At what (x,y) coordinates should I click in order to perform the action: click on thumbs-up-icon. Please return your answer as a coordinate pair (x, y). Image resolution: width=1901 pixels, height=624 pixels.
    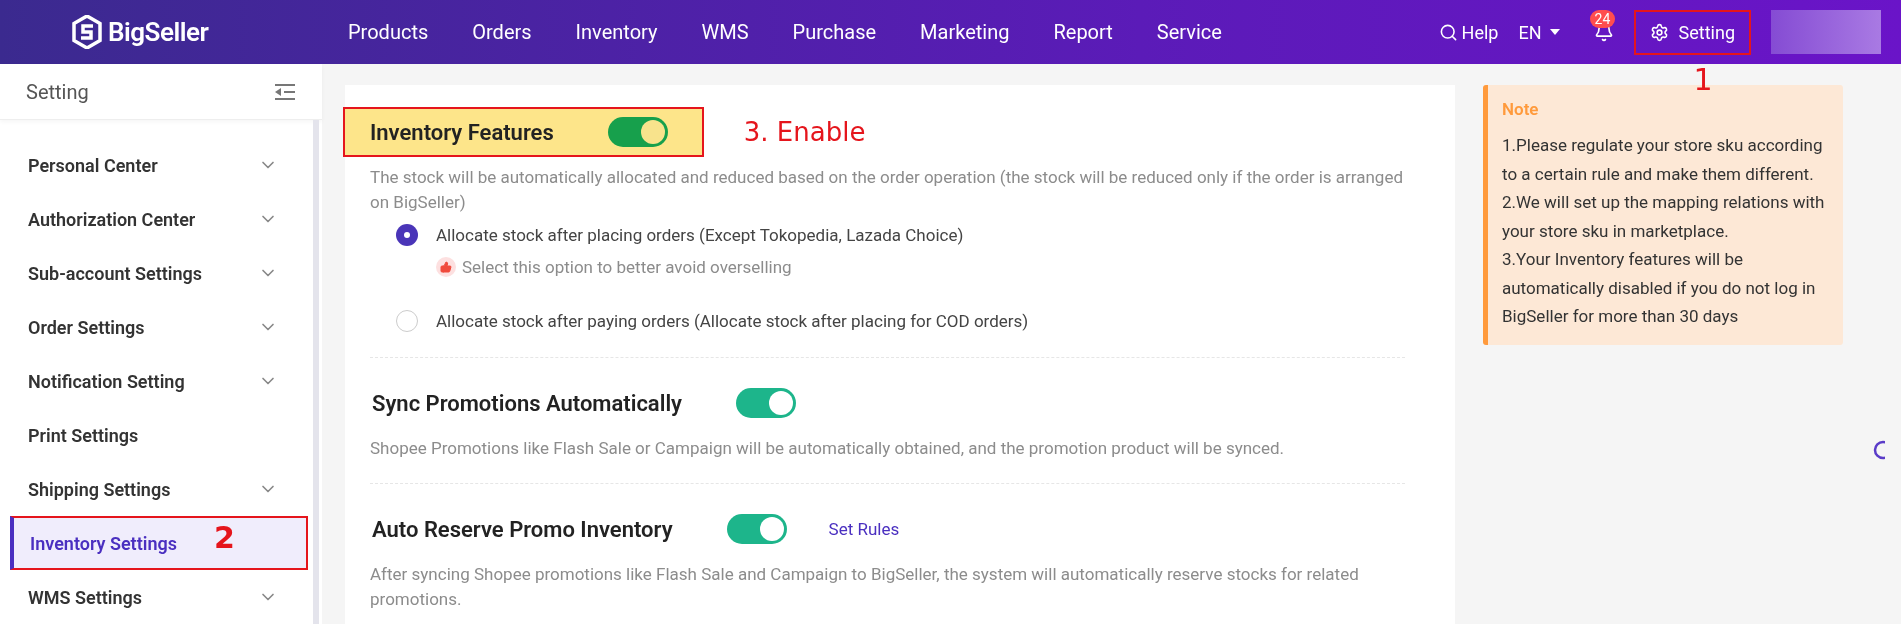
    Looking at the image, I should click on (446, 267).